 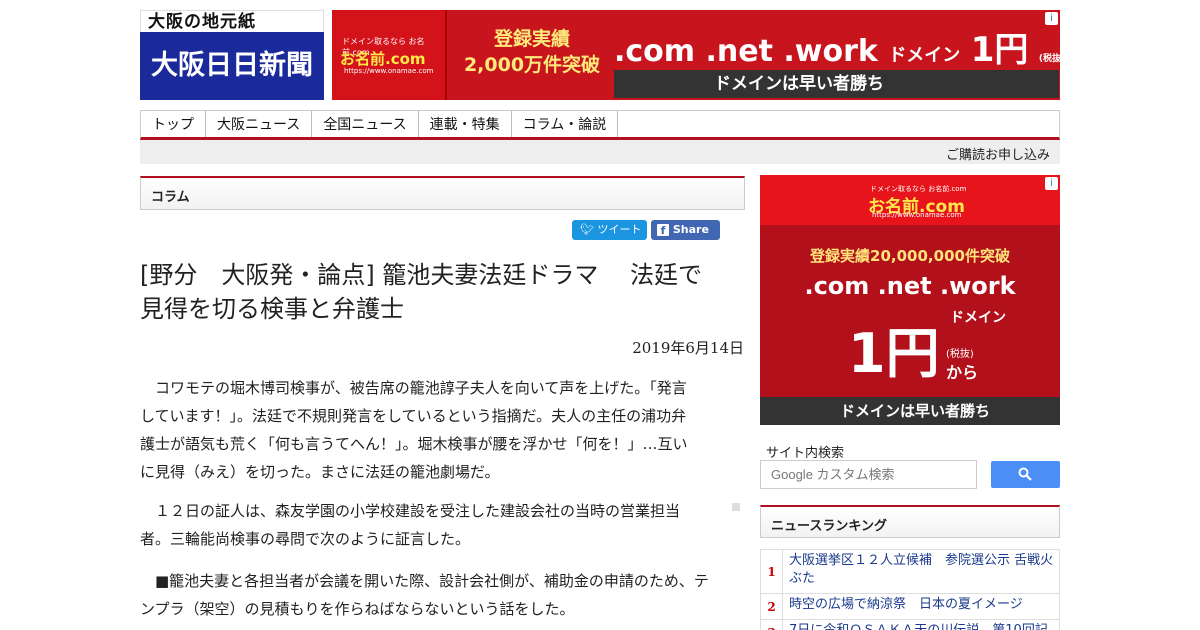 What do you see at coordinates (829, 526) in the screenshot?
I see `ranking-title: ニュースランキング` at bounding box center [829, 526].